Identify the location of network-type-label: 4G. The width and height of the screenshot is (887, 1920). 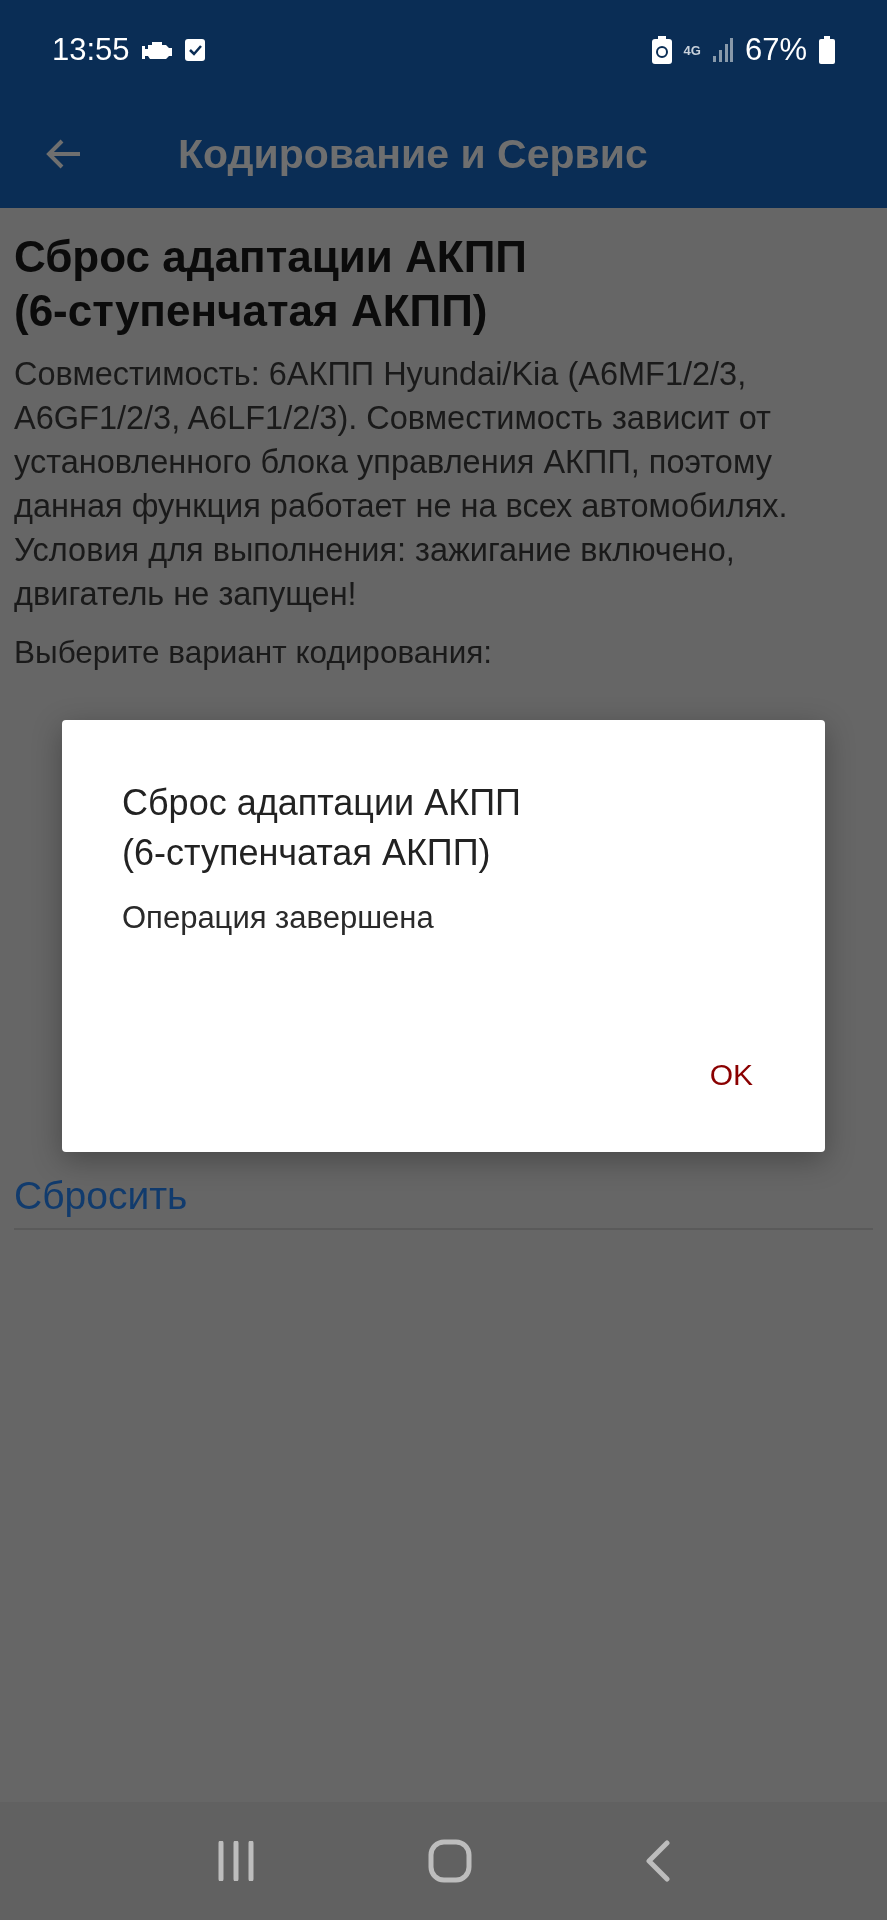
(692, 50).